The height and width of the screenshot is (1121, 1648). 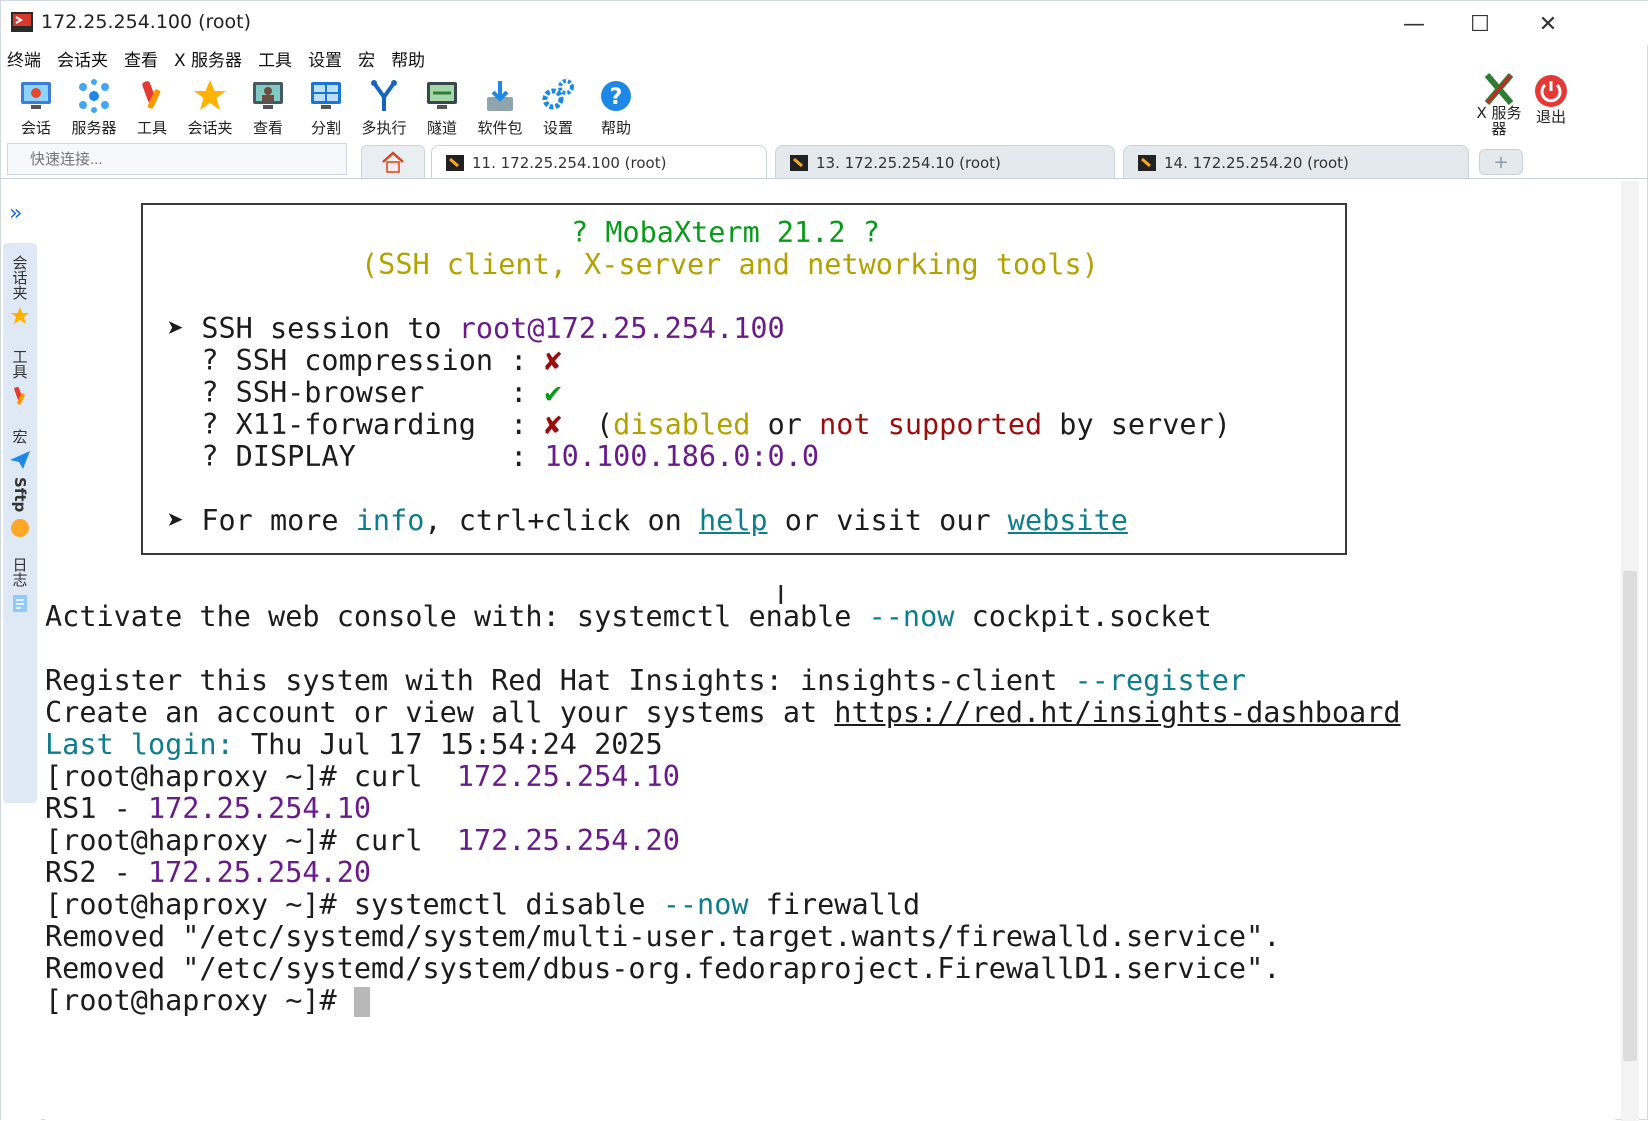 I want to click on x11-label: ? X11-forwarding :, so click(x=356, y=424).